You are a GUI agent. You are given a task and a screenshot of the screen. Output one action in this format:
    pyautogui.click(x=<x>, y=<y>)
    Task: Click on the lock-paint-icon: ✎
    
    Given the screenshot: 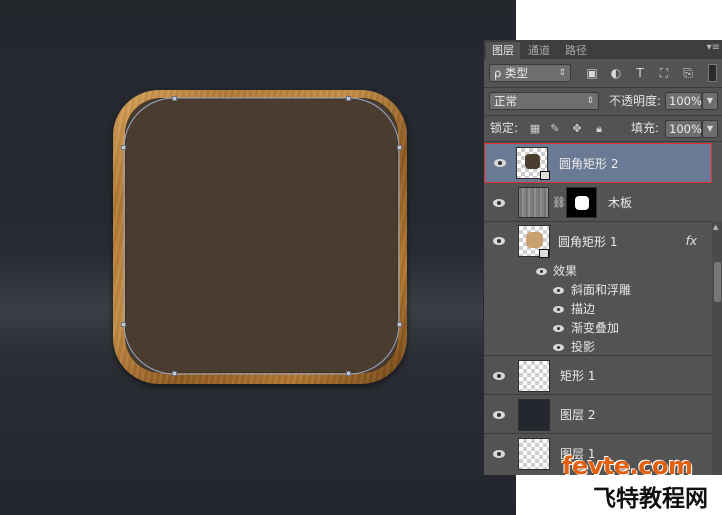 What is the action you would take?
    pyautogui.click(x=555, y=129)
    